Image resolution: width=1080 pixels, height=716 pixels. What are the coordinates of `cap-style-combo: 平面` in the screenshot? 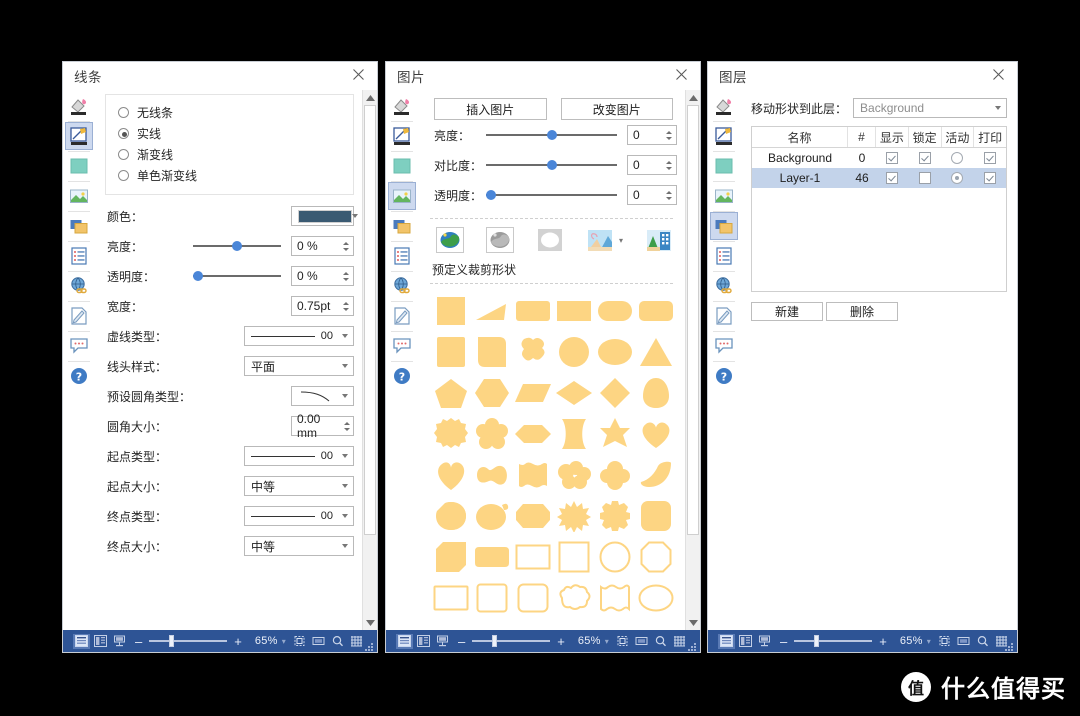 It's located at (299, 366).